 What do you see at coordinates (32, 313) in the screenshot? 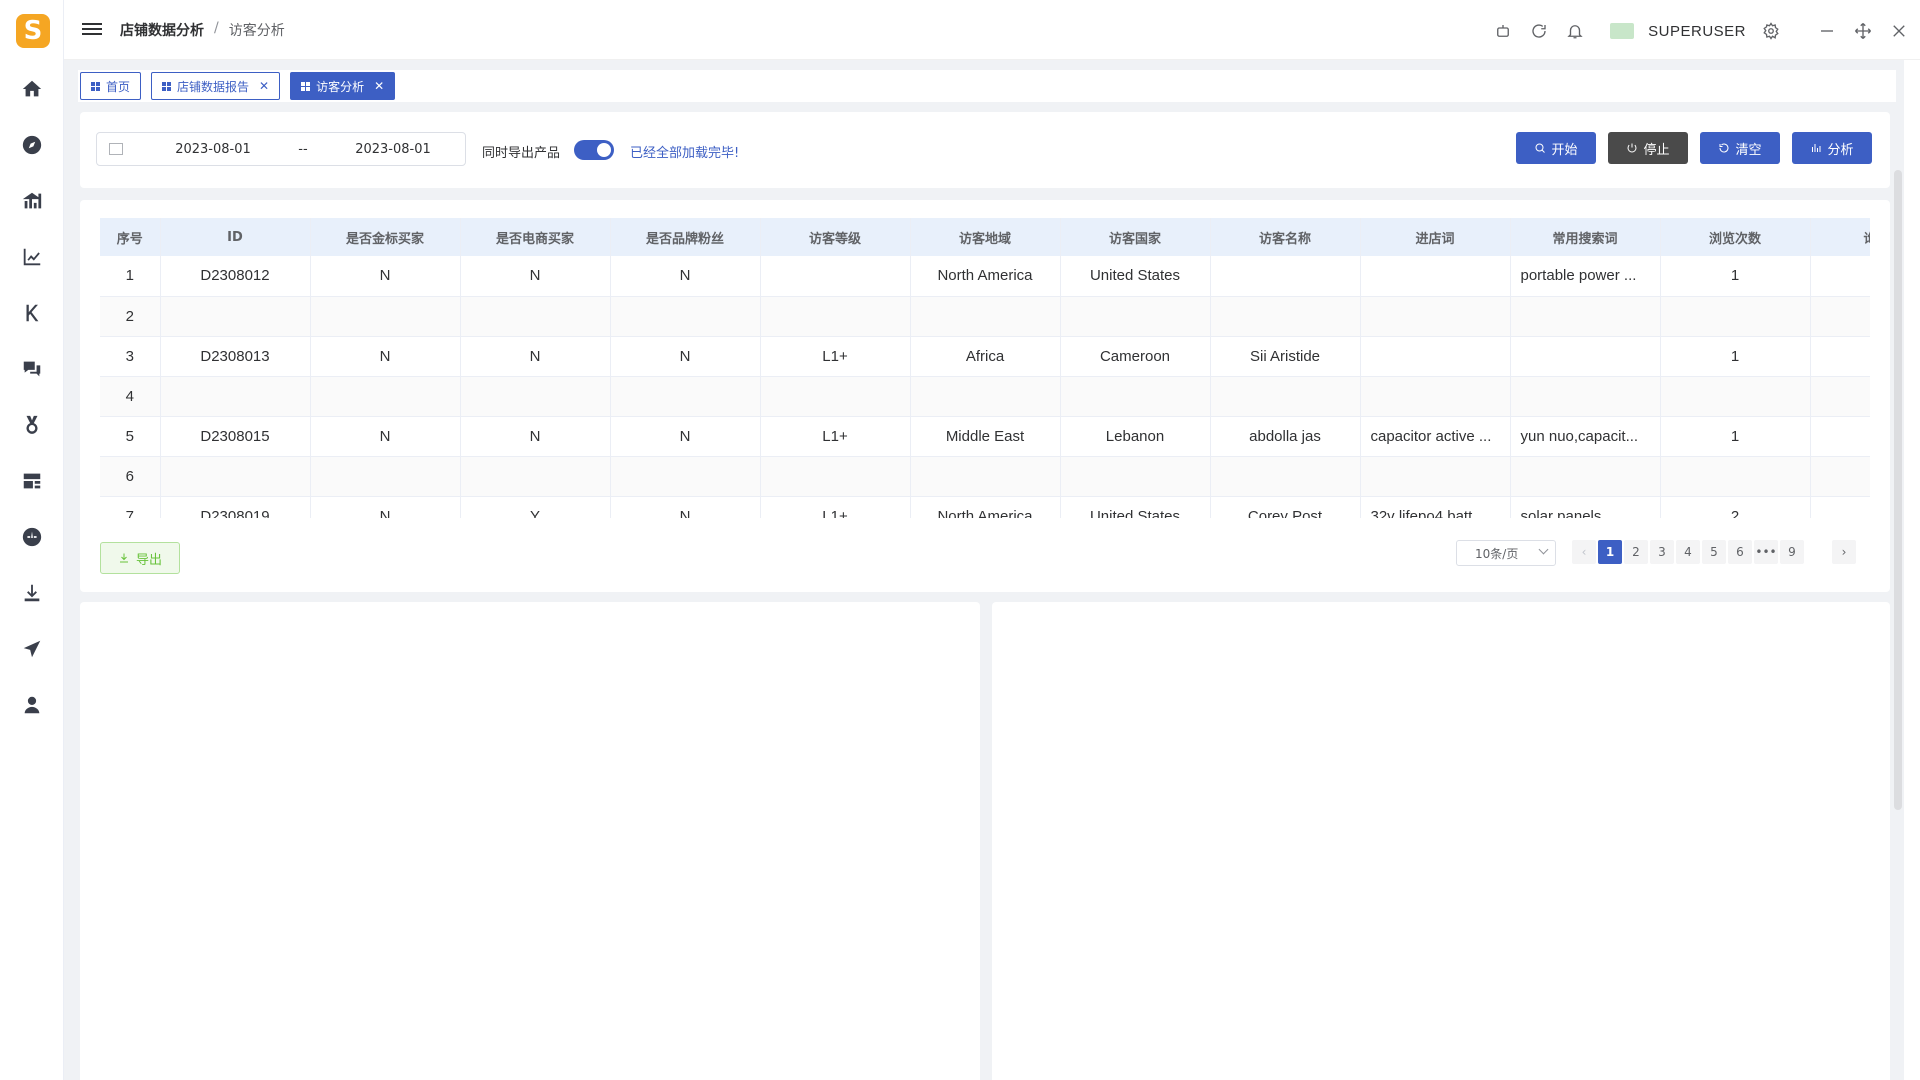
I see `k-letter-icon` at bounding box center [32, 313].